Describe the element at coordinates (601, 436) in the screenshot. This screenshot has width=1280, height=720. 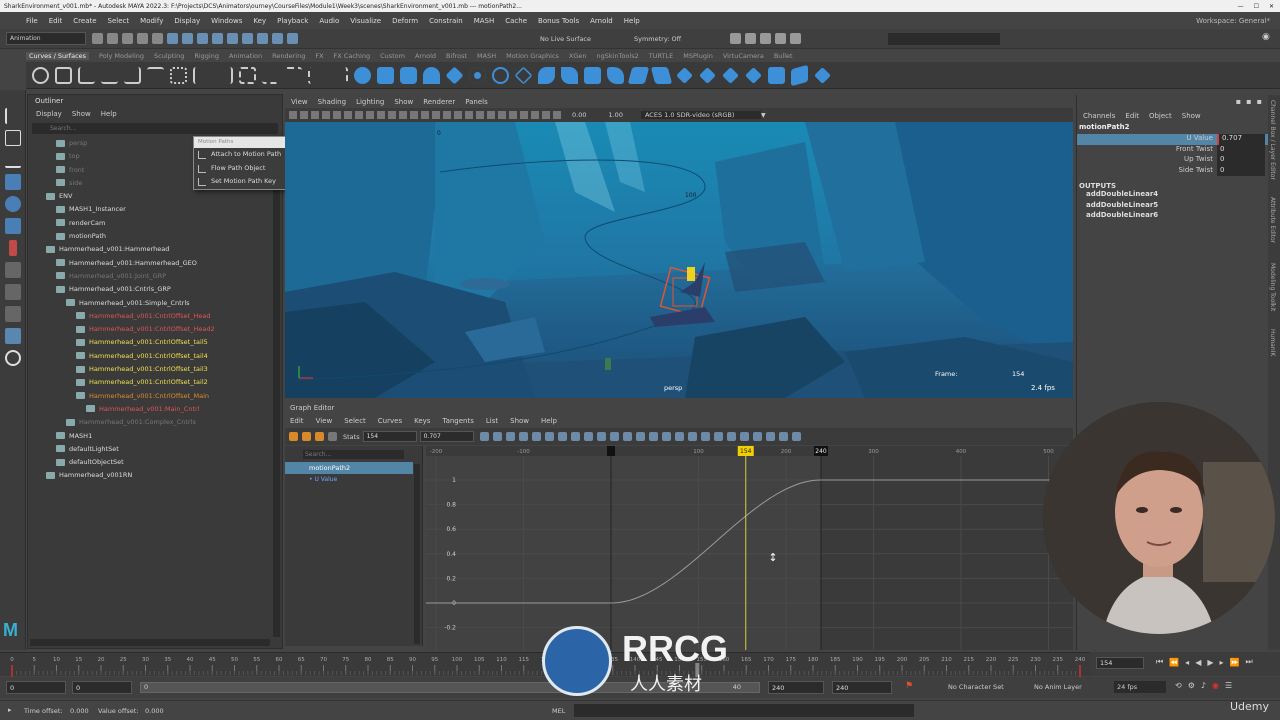
I see `plateau-tangent-icon` at that location.